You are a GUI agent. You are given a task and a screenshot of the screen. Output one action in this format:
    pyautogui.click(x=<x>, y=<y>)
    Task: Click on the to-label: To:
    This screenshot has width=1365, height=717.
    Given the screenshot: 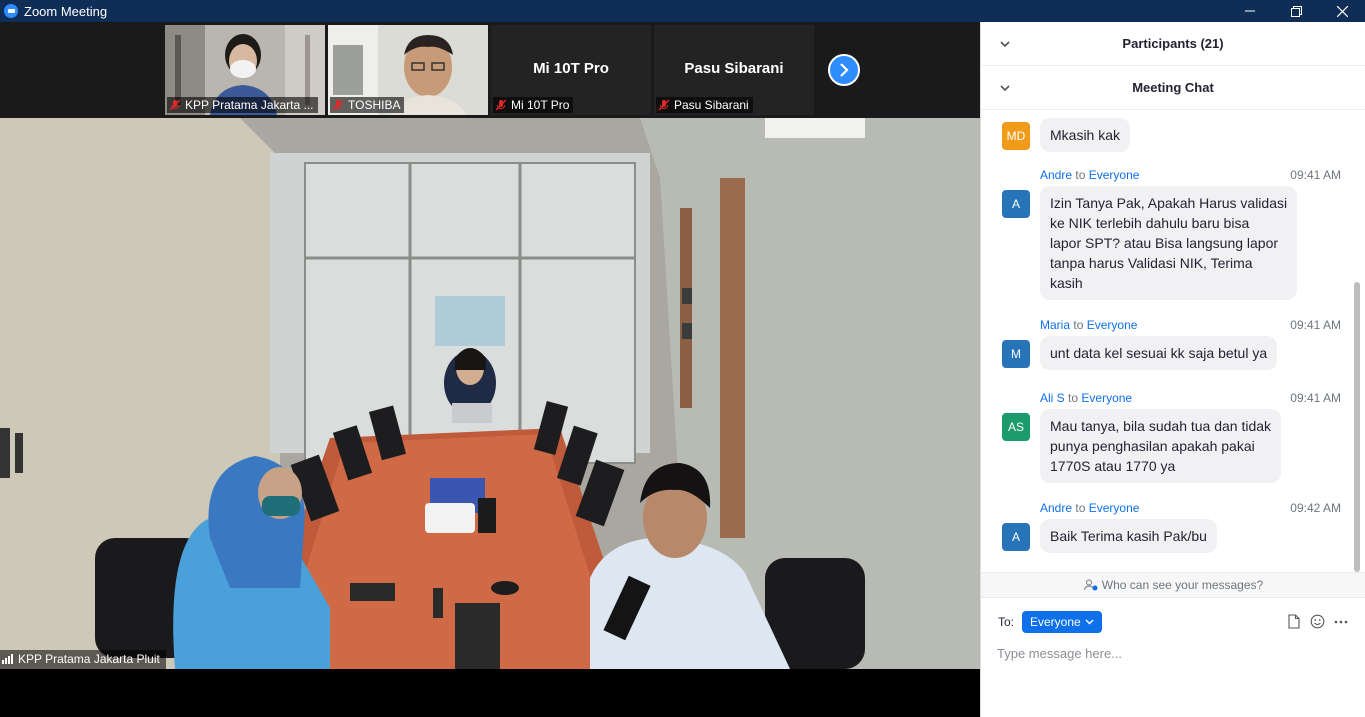 What is the action you would take?
    pyautogui.click(x=1006, y=622)
    